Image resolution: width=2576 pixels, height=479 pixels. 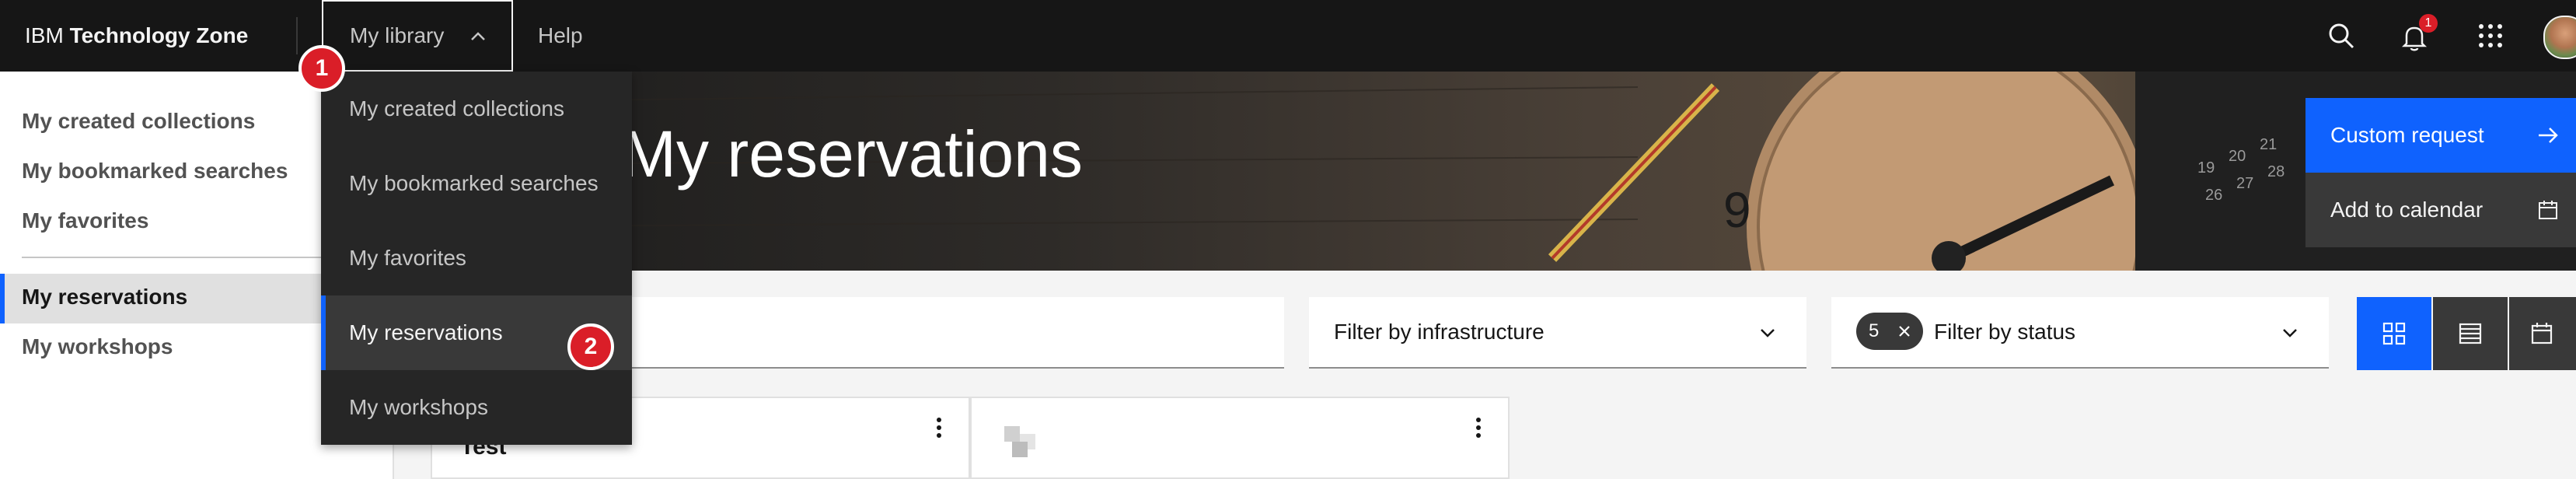 What do you see at coordinates (2206, 168) in the screenshot?
I see `svg-text: 19` at bounding box center [2206, 168].